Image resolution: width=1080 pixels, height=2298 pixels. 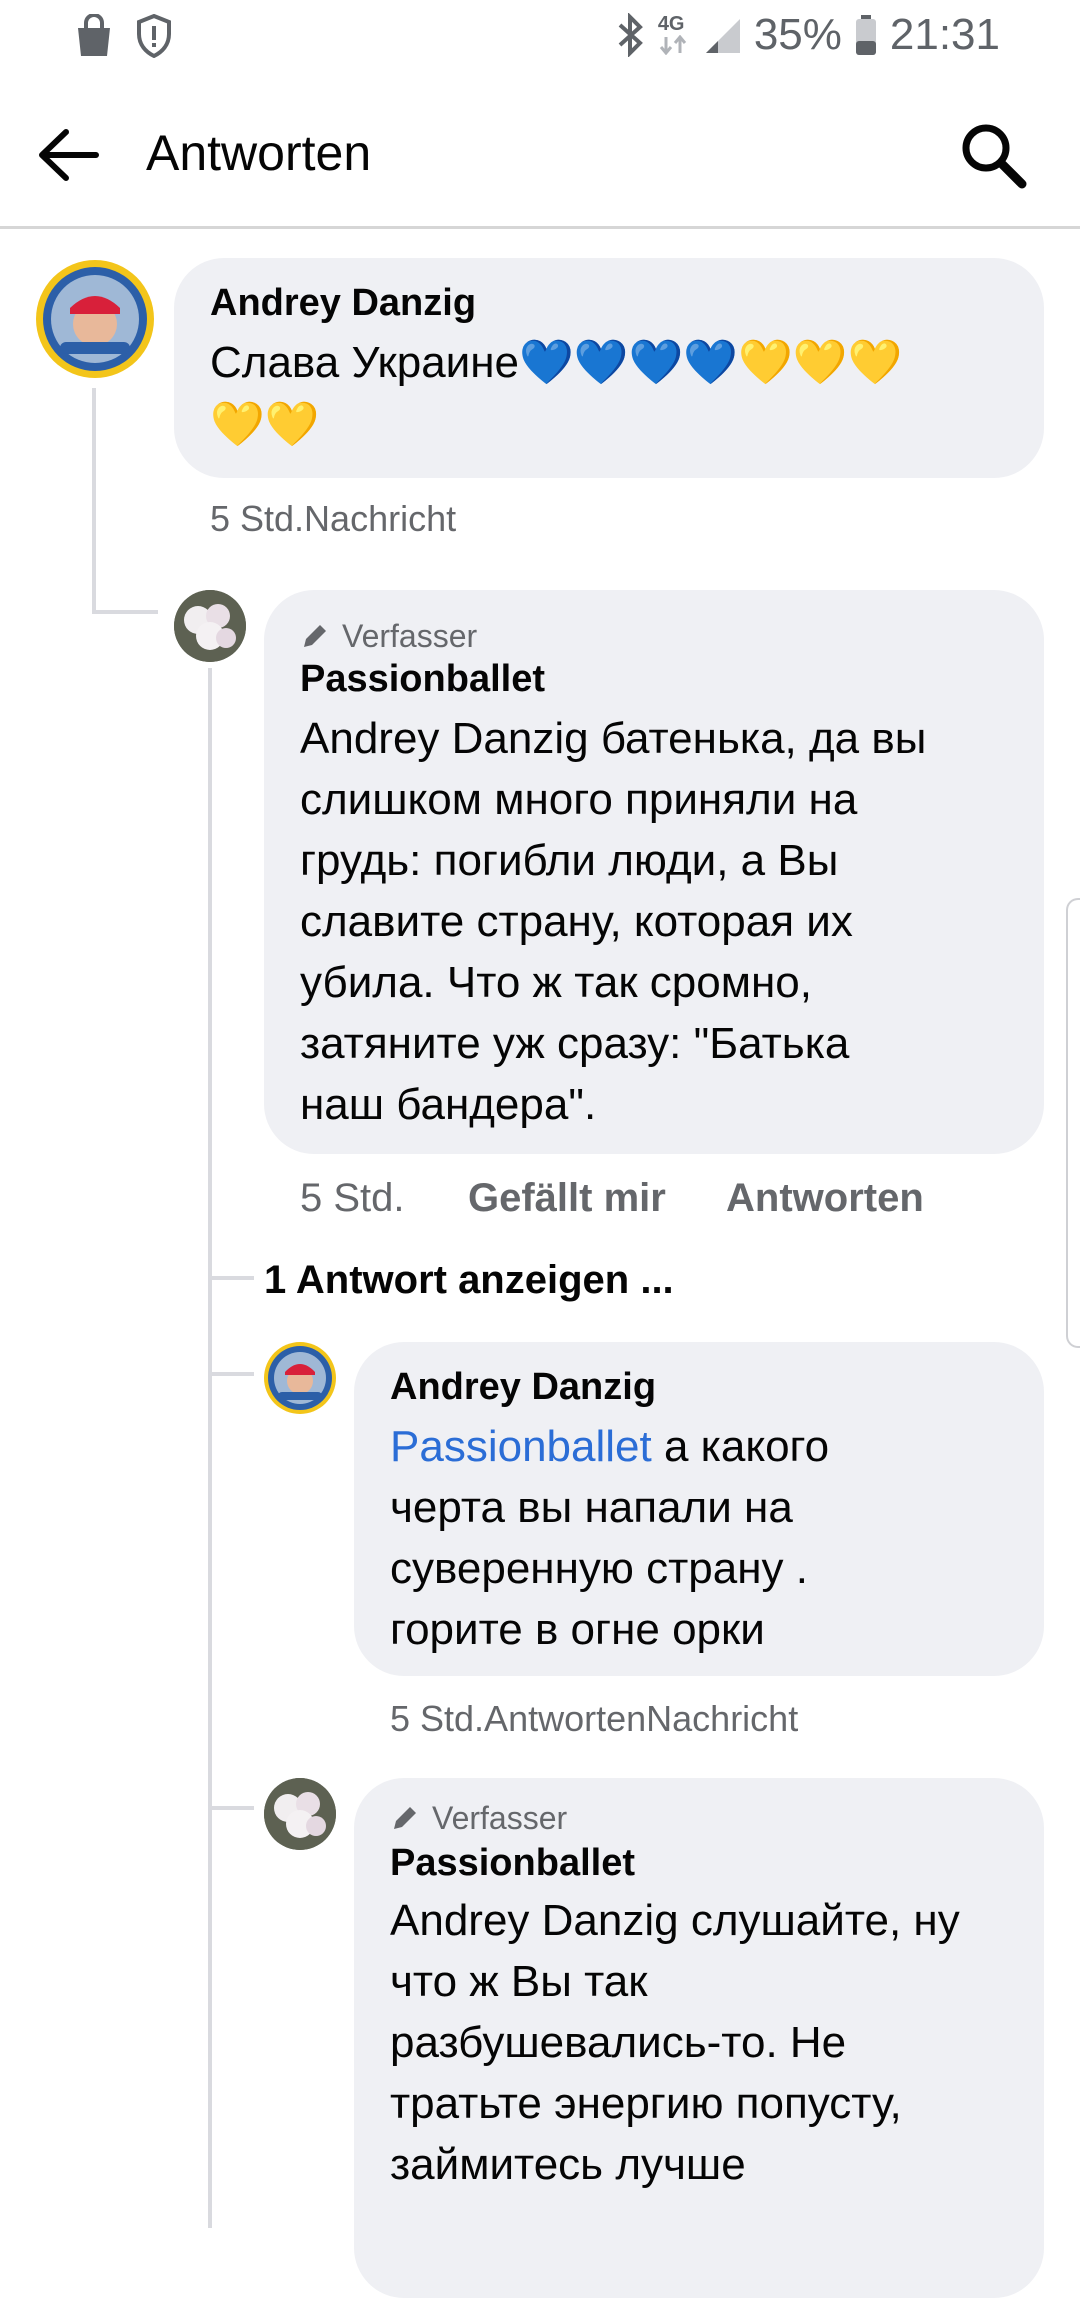 What do you see at coordinates (352, 1198) in the screenshot?
I see `comment-time: 5 Std.` at bounding box center [352, 1198].